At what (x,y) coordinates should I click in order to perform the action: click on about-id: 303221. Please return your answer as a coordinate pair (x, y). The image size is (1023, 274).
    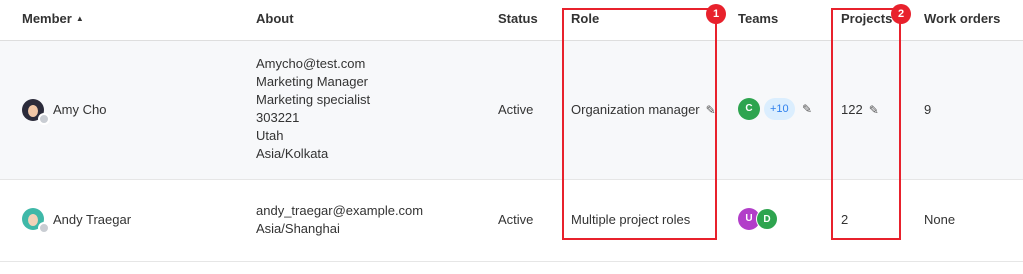
    Looking at the image, I should click on (278, 117).